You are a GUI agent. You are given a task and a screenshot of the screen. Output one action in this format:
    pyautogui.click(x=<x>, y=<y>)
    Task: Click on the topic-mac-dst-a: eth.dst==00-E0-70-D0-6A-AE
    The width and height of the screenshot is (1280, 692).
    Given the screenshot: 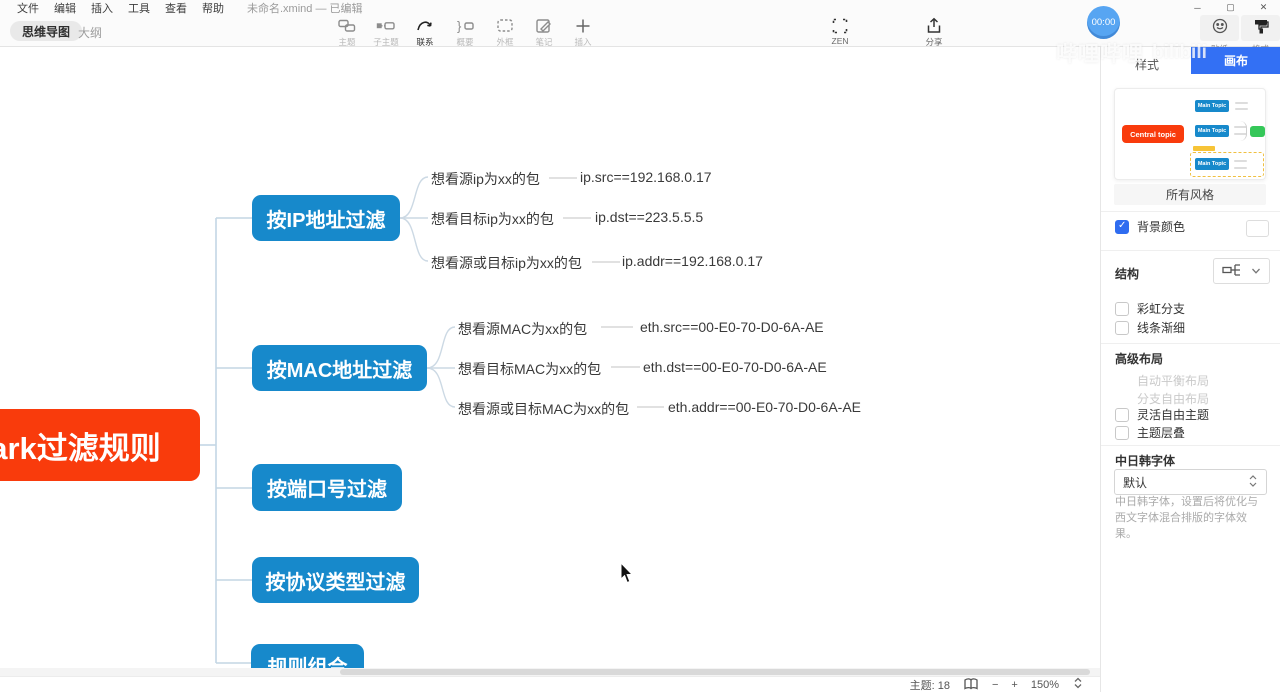 What is the action you would take?
    pyautogui.click(x=735, y=367)
    